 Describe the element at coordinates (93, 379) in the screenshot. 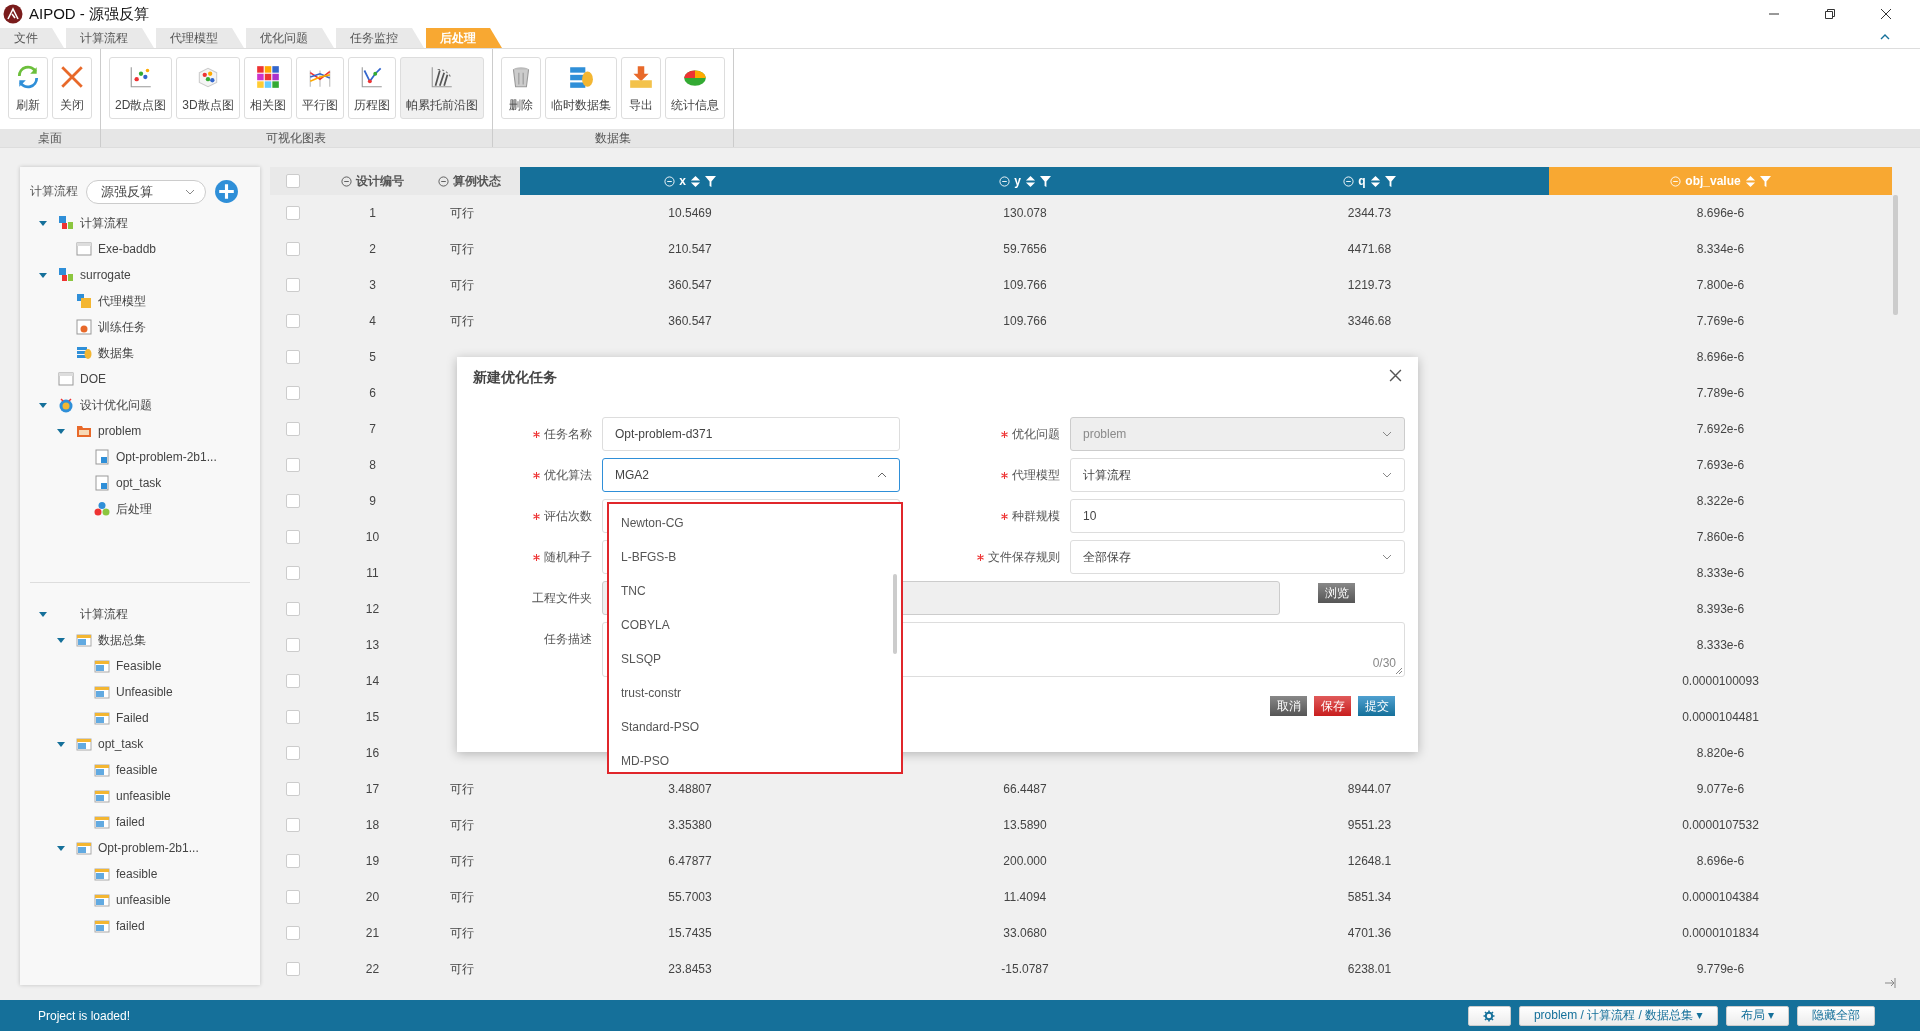

I see `tree-item: DOE` at that location.